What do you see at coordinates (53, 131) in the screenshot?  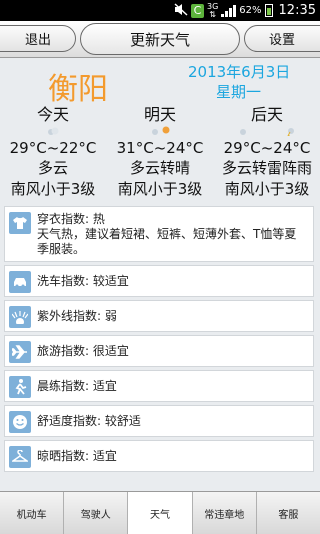 I see `cloudy-icon` at bounding box center [53, 131].